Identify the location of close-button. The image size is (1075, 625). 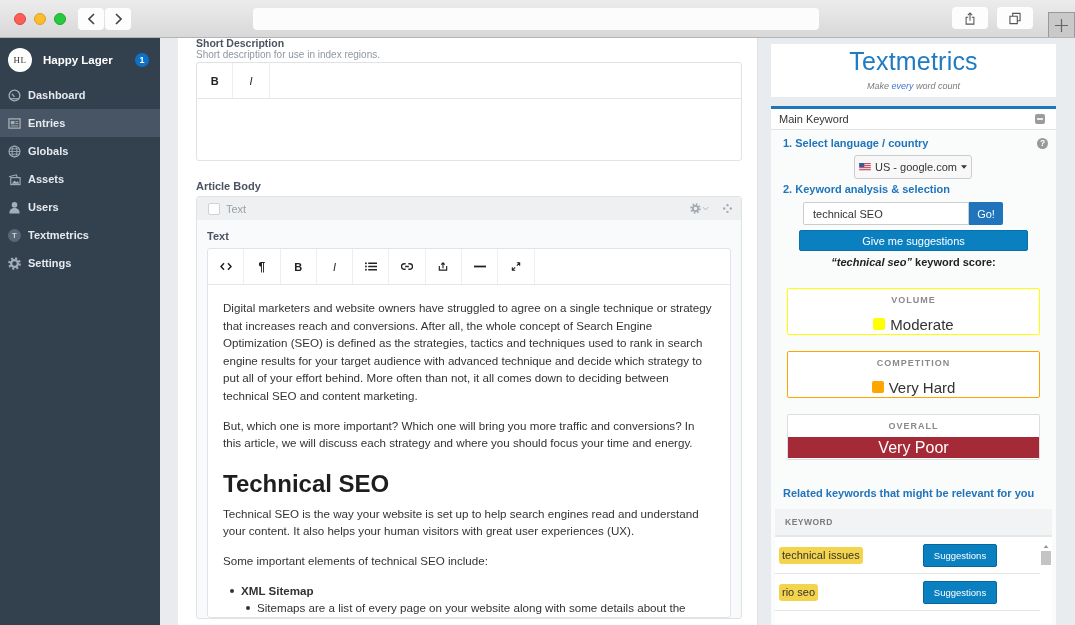
(20, 19).